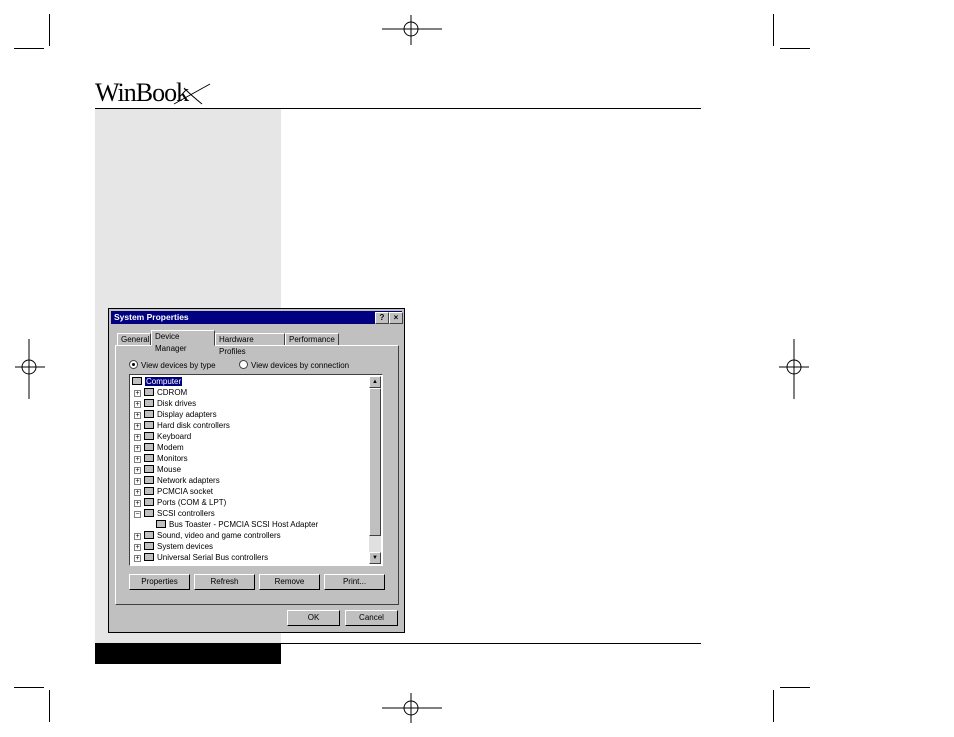 The height and width of the screenshot is (737, 954). Describe the element at coordinates (178, 365) in the screenshot. I see `radio-label: View devices by type` at that location.